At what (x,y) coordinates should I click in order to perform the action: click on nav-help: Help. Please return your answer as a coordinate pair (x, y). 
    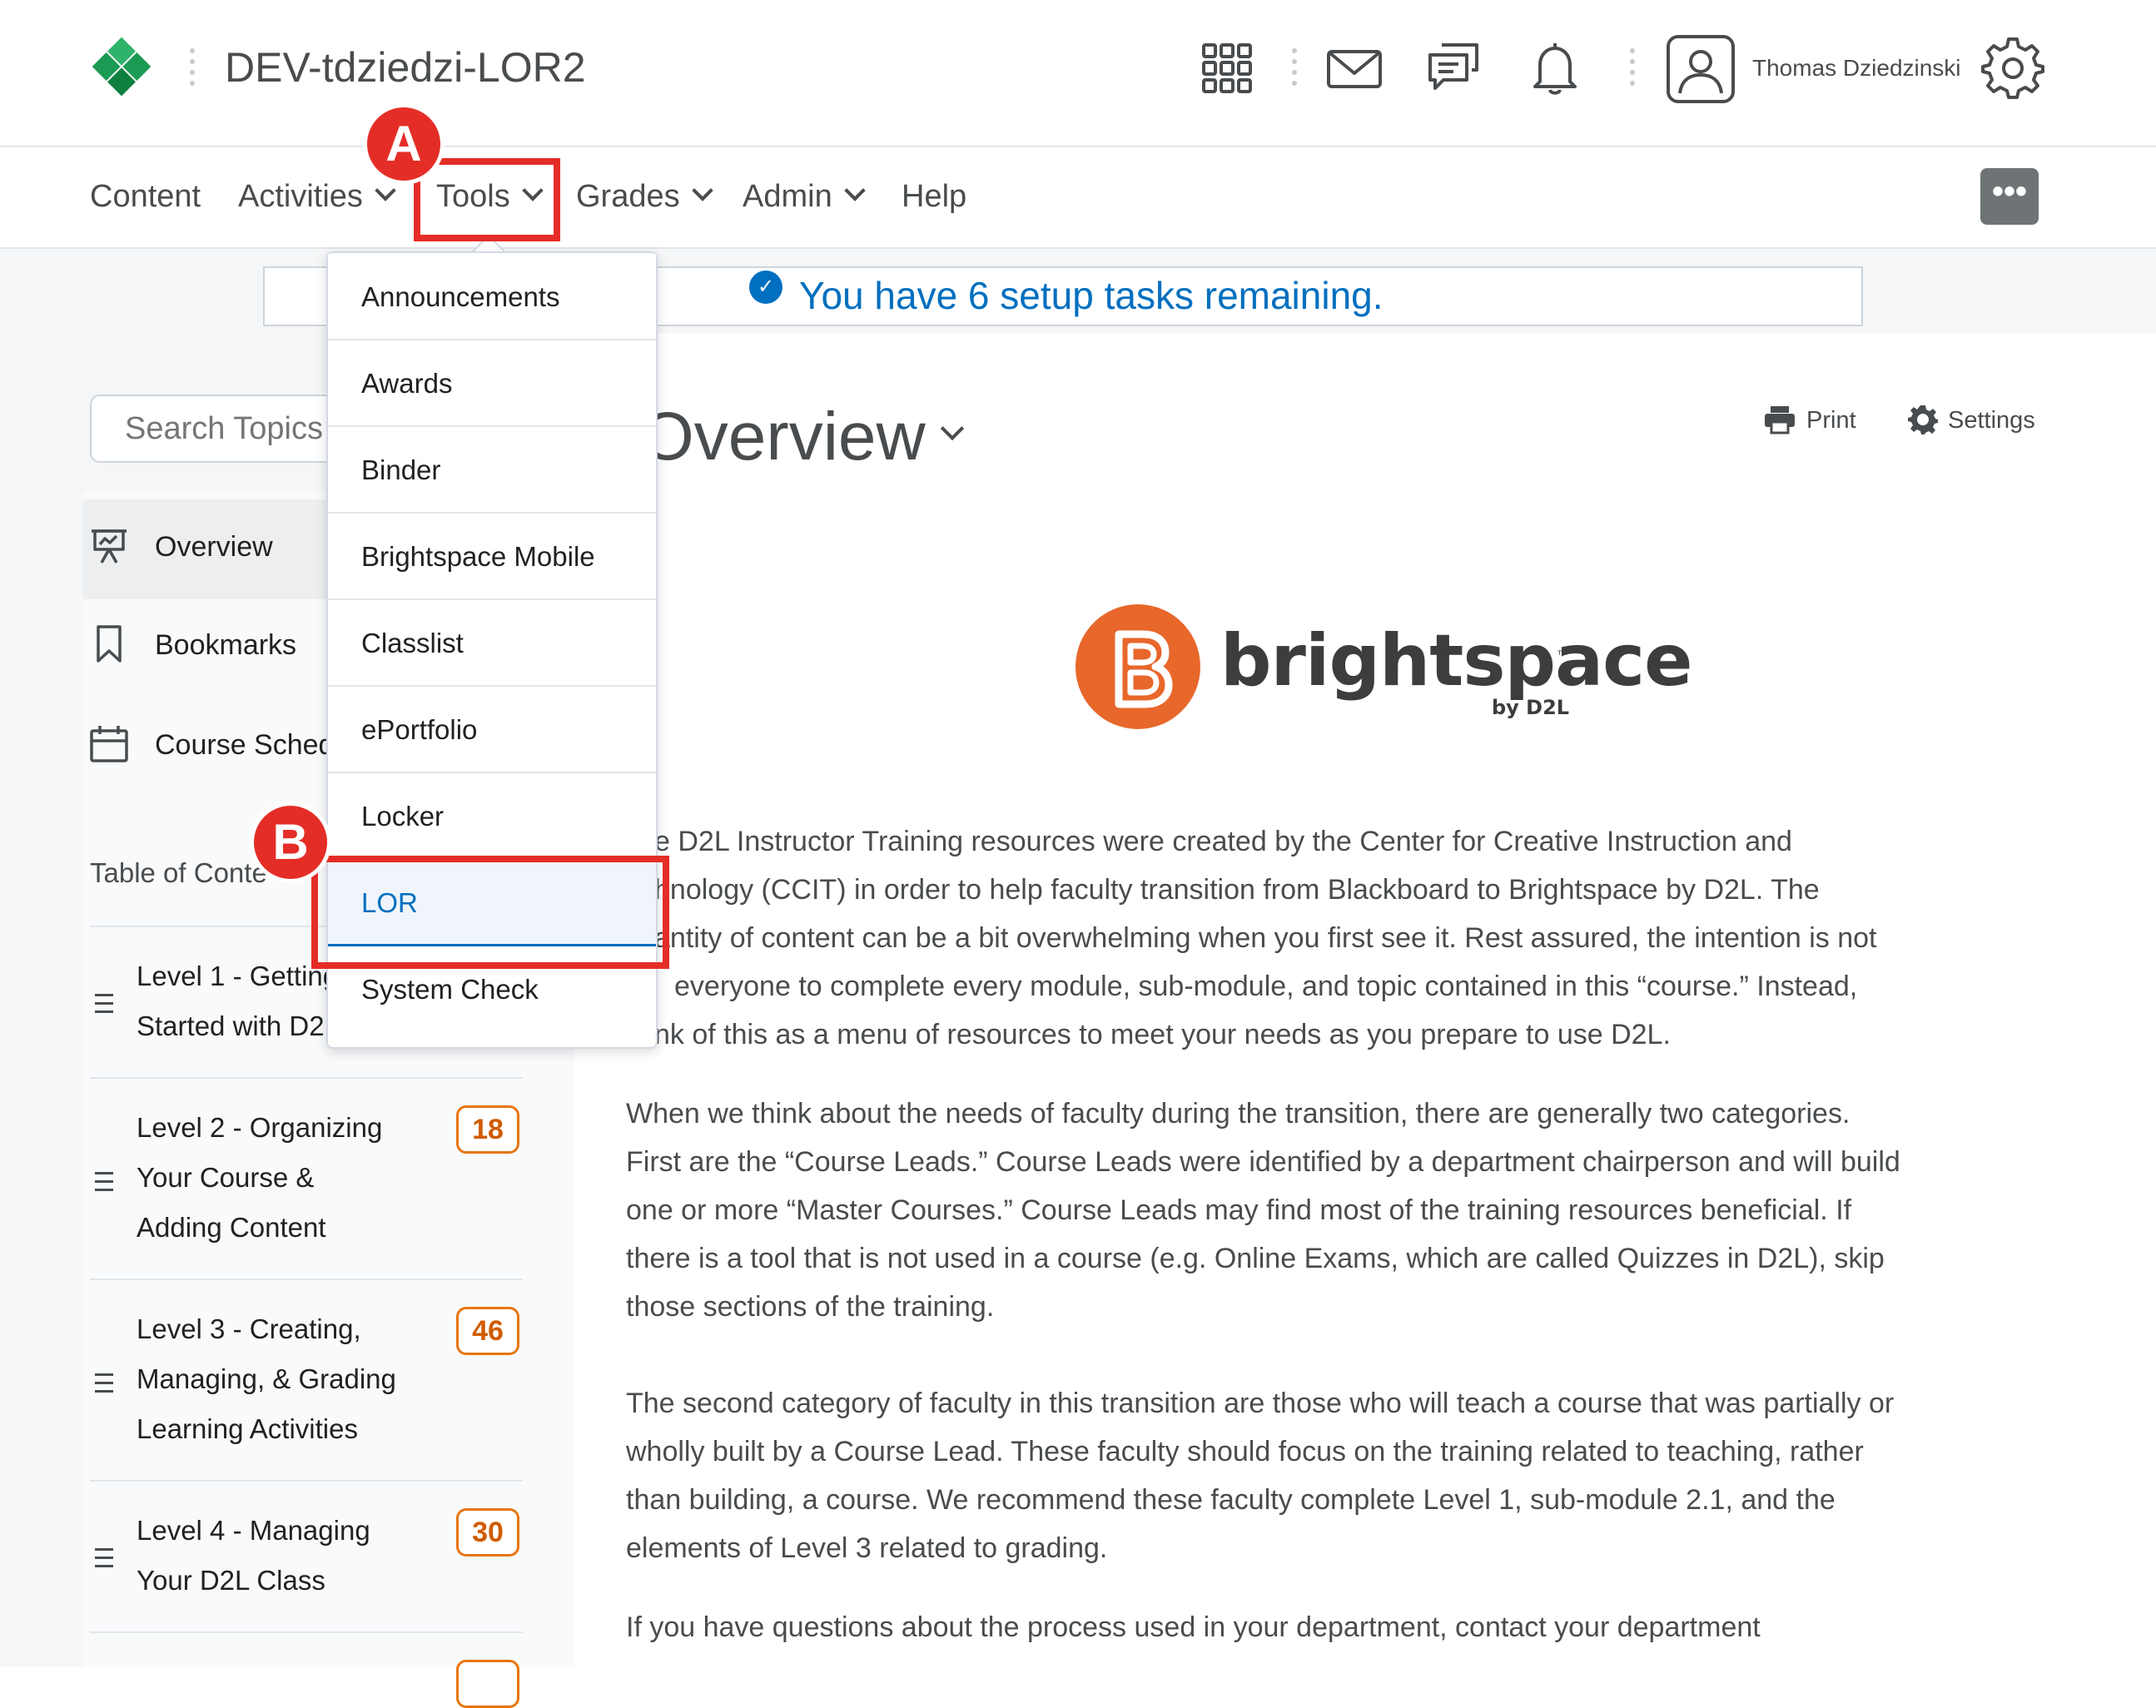
    Looking at the image, I should click on (934, 197).